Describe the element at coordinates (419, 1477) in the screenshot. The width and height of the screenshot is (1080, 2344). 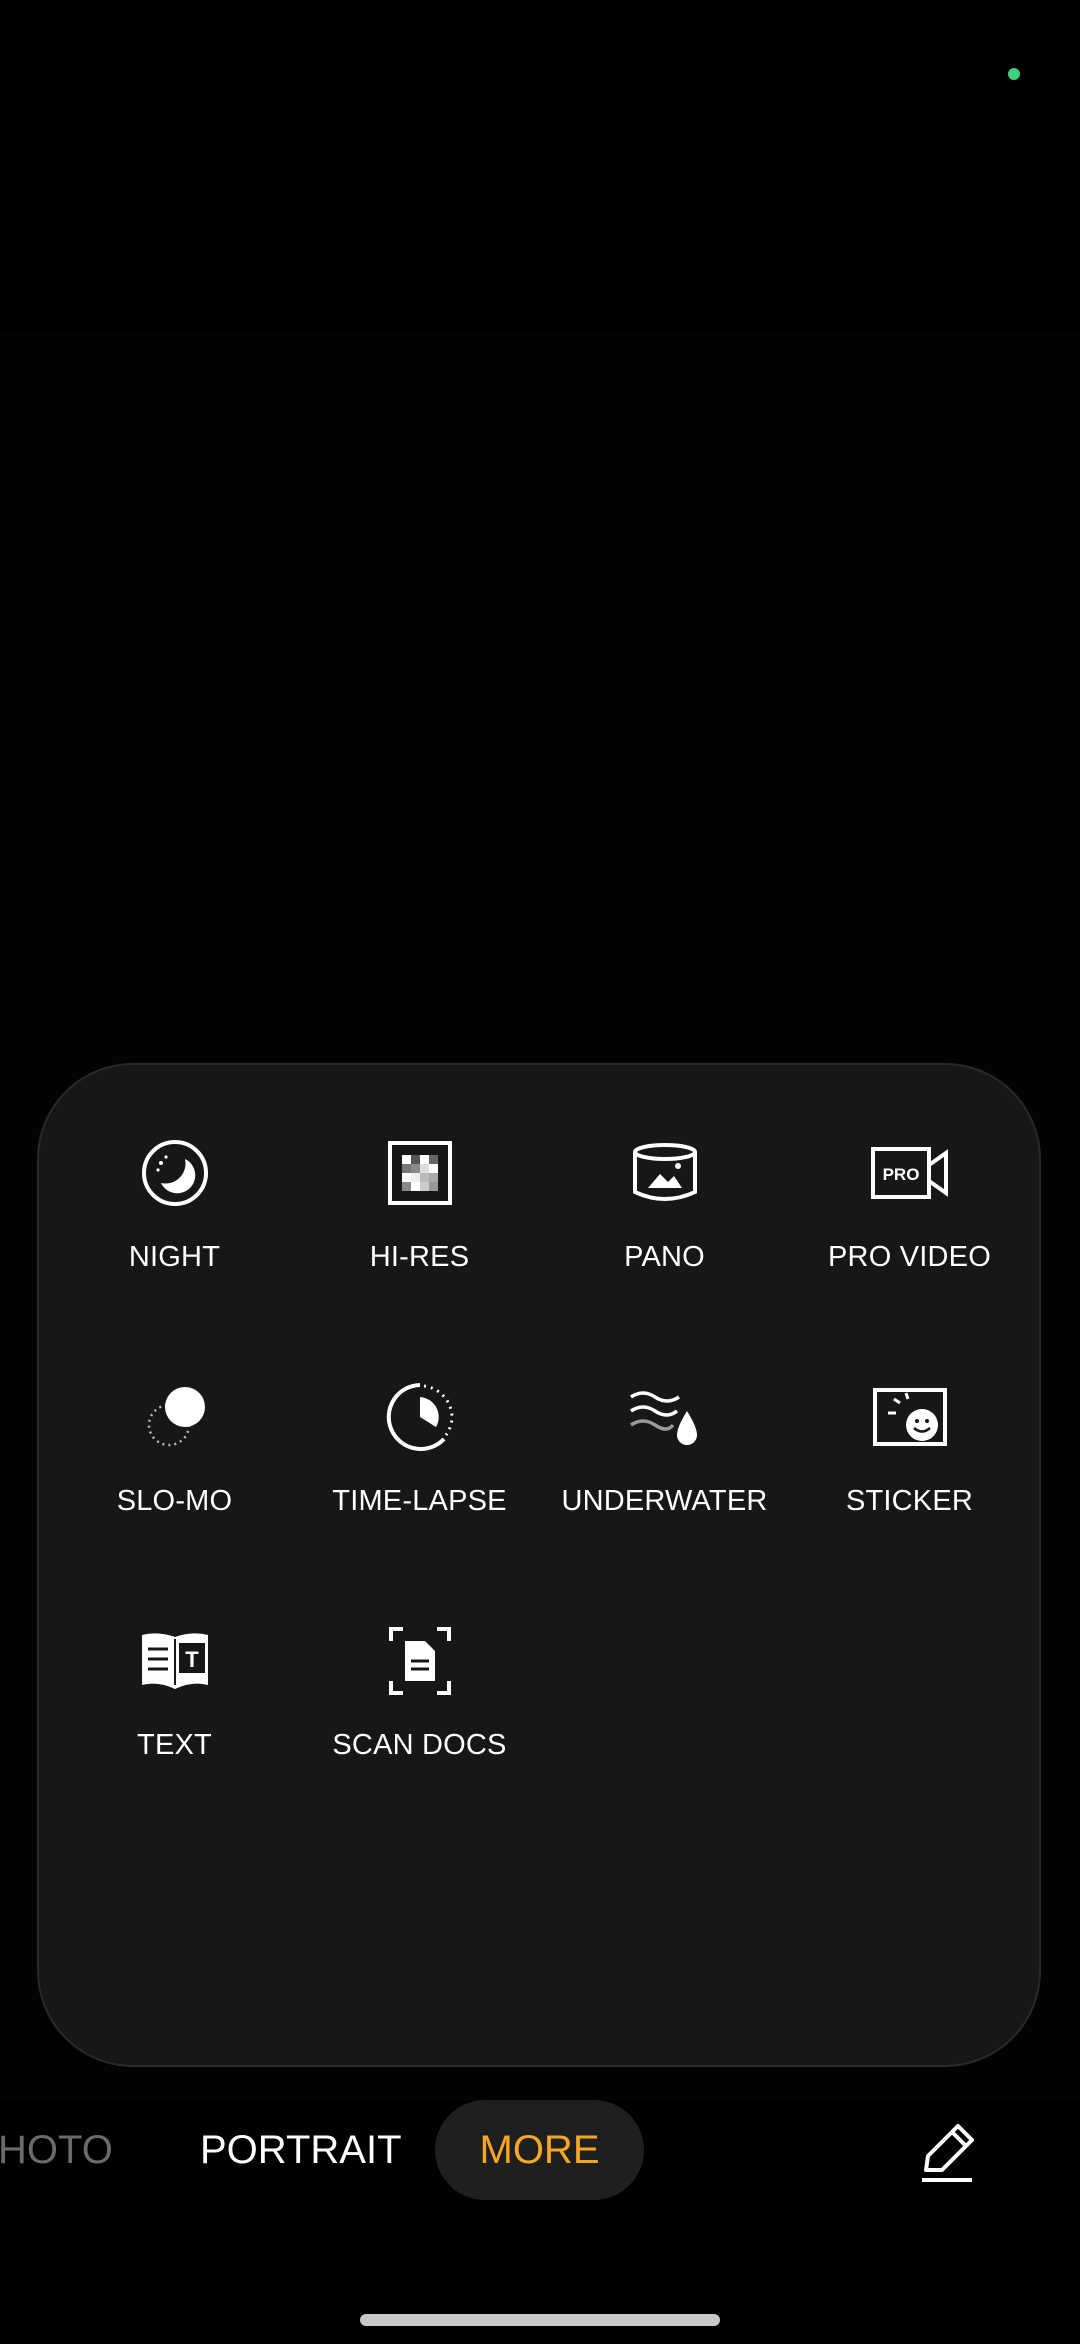
I see `mode-time-lapse: TIME-LAPSE` at that location.